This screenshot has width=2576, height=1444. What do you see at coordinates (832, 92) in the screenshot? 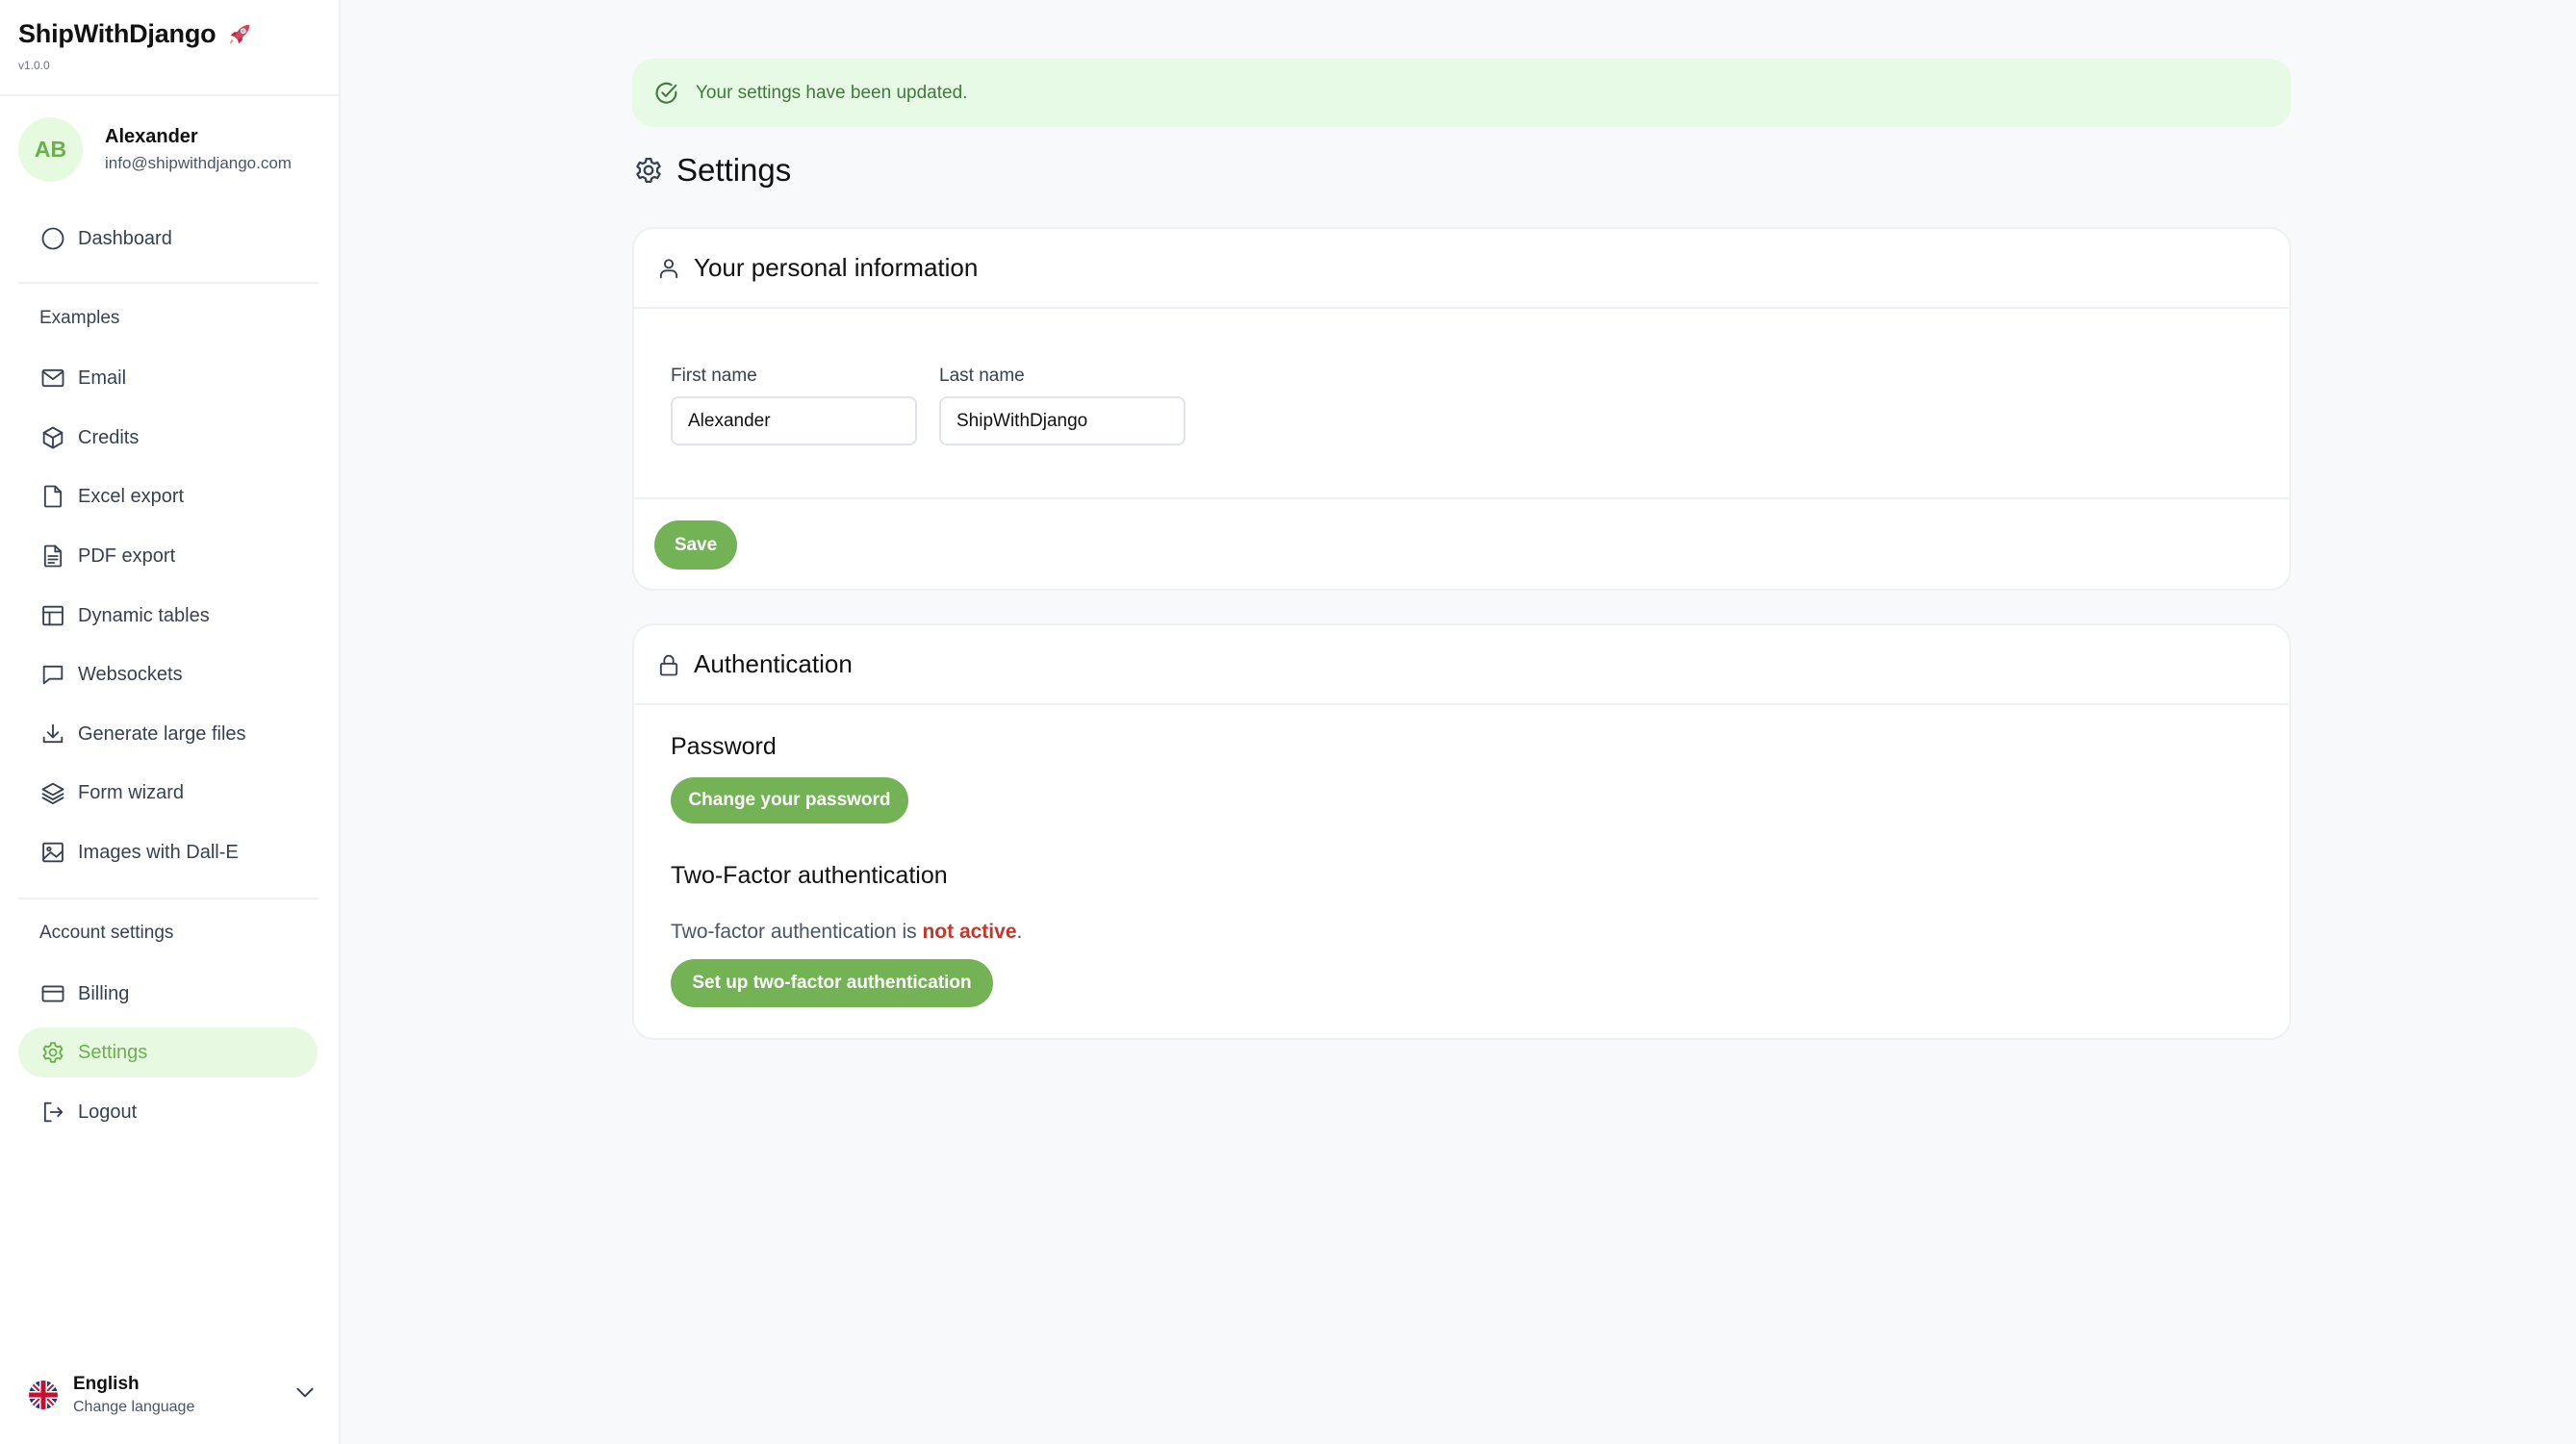
I see `alert-message: Your settings have been updated.` at bounding box center [832, 92].